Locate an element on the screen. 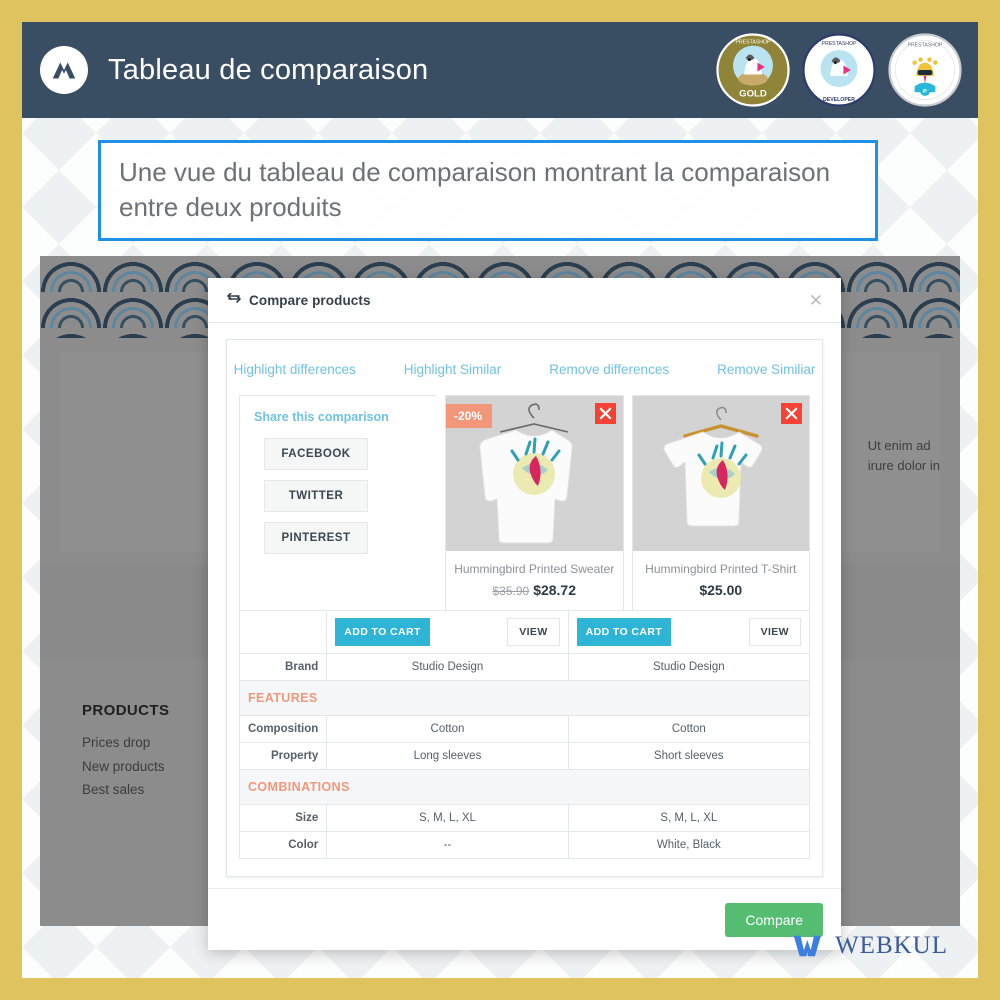  product-current-price: $28.72 is located at coordinates (555, 590).